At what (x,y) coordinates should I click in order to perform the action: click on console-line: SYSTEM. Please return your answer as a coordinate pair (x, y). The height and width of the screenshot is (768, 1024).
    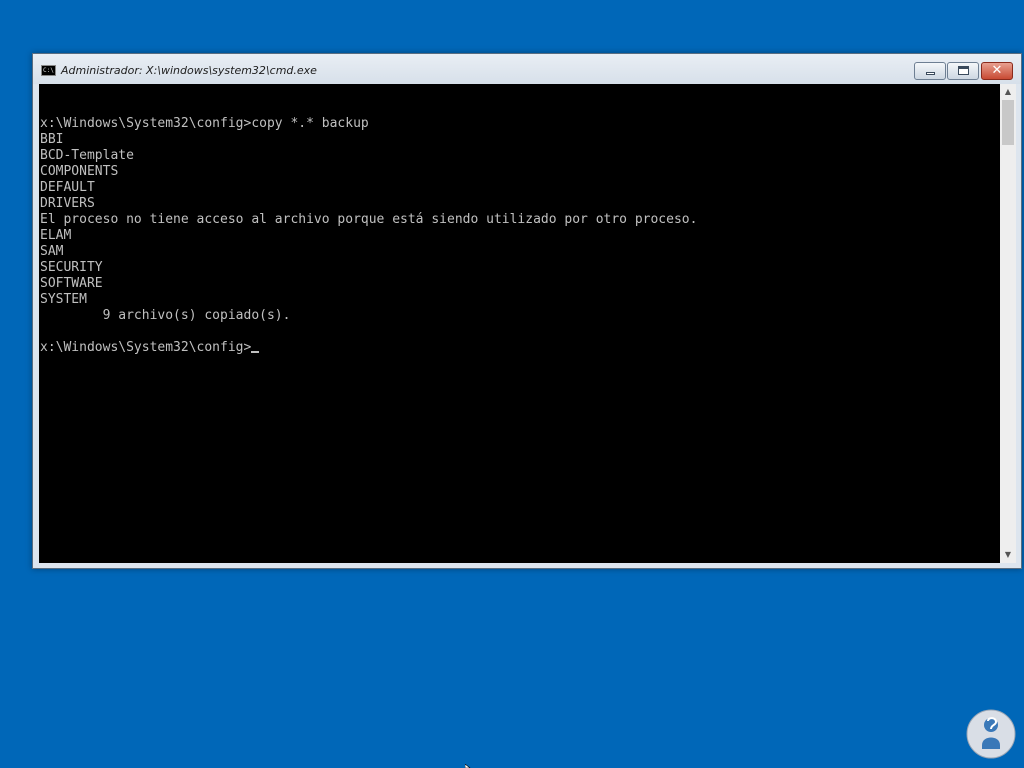
    Looking at the image, I should click on (63, 299).